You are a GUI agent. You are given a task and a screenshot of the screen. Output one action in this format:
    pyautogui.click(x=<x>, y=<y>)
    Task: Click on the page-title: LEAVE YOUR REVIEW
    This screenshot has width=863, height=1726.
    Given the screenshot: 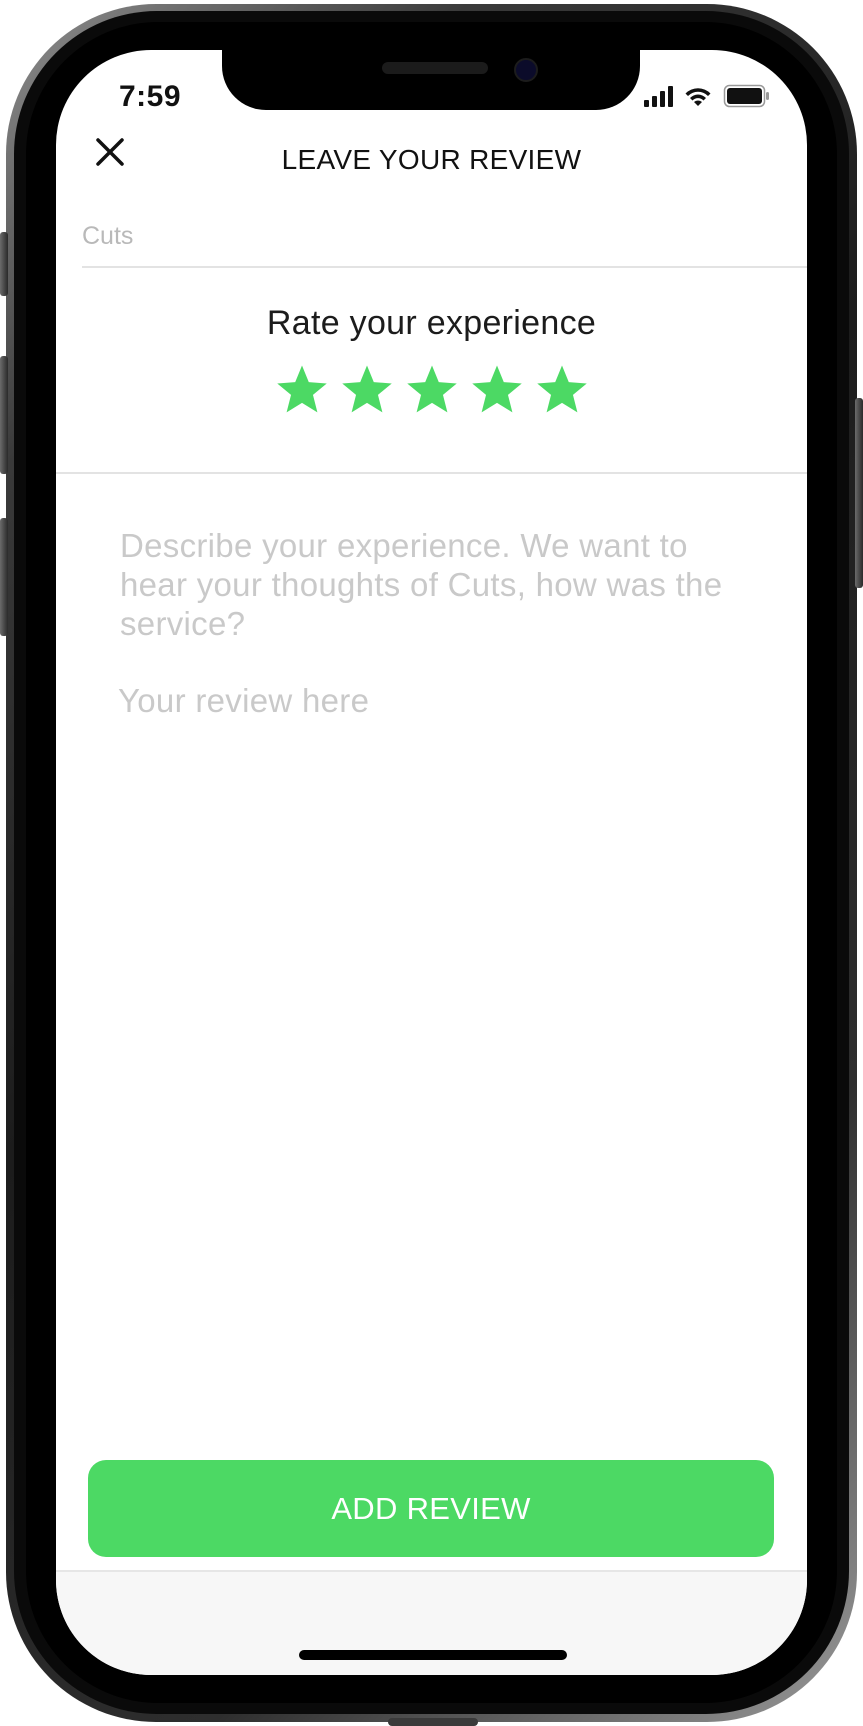 What is the action you would take?
    pyautogui.click(x=431, y=159)
    